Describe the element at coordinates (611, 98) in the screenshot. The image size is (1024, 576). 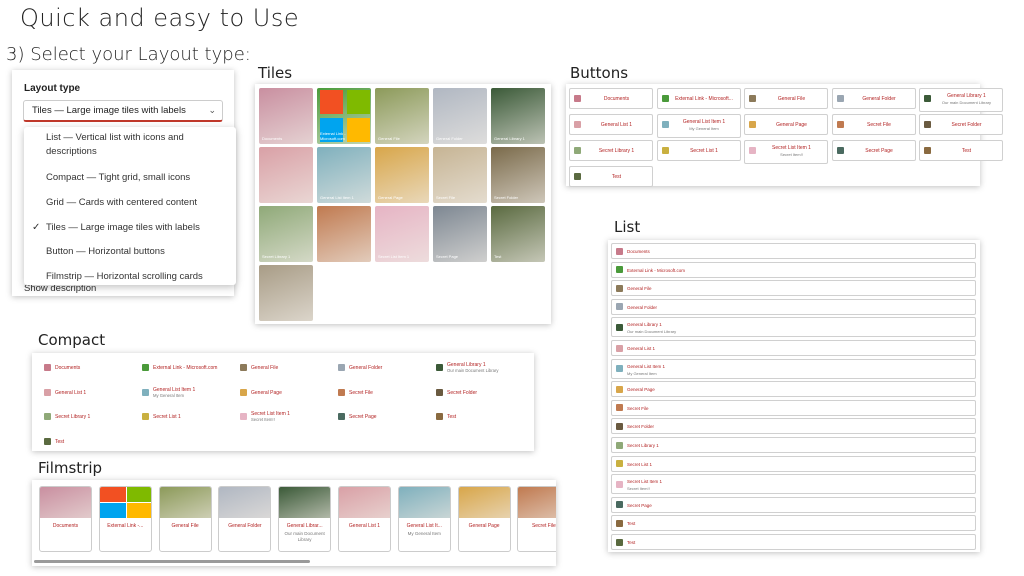
I see `layout-button: Documents` at that location.